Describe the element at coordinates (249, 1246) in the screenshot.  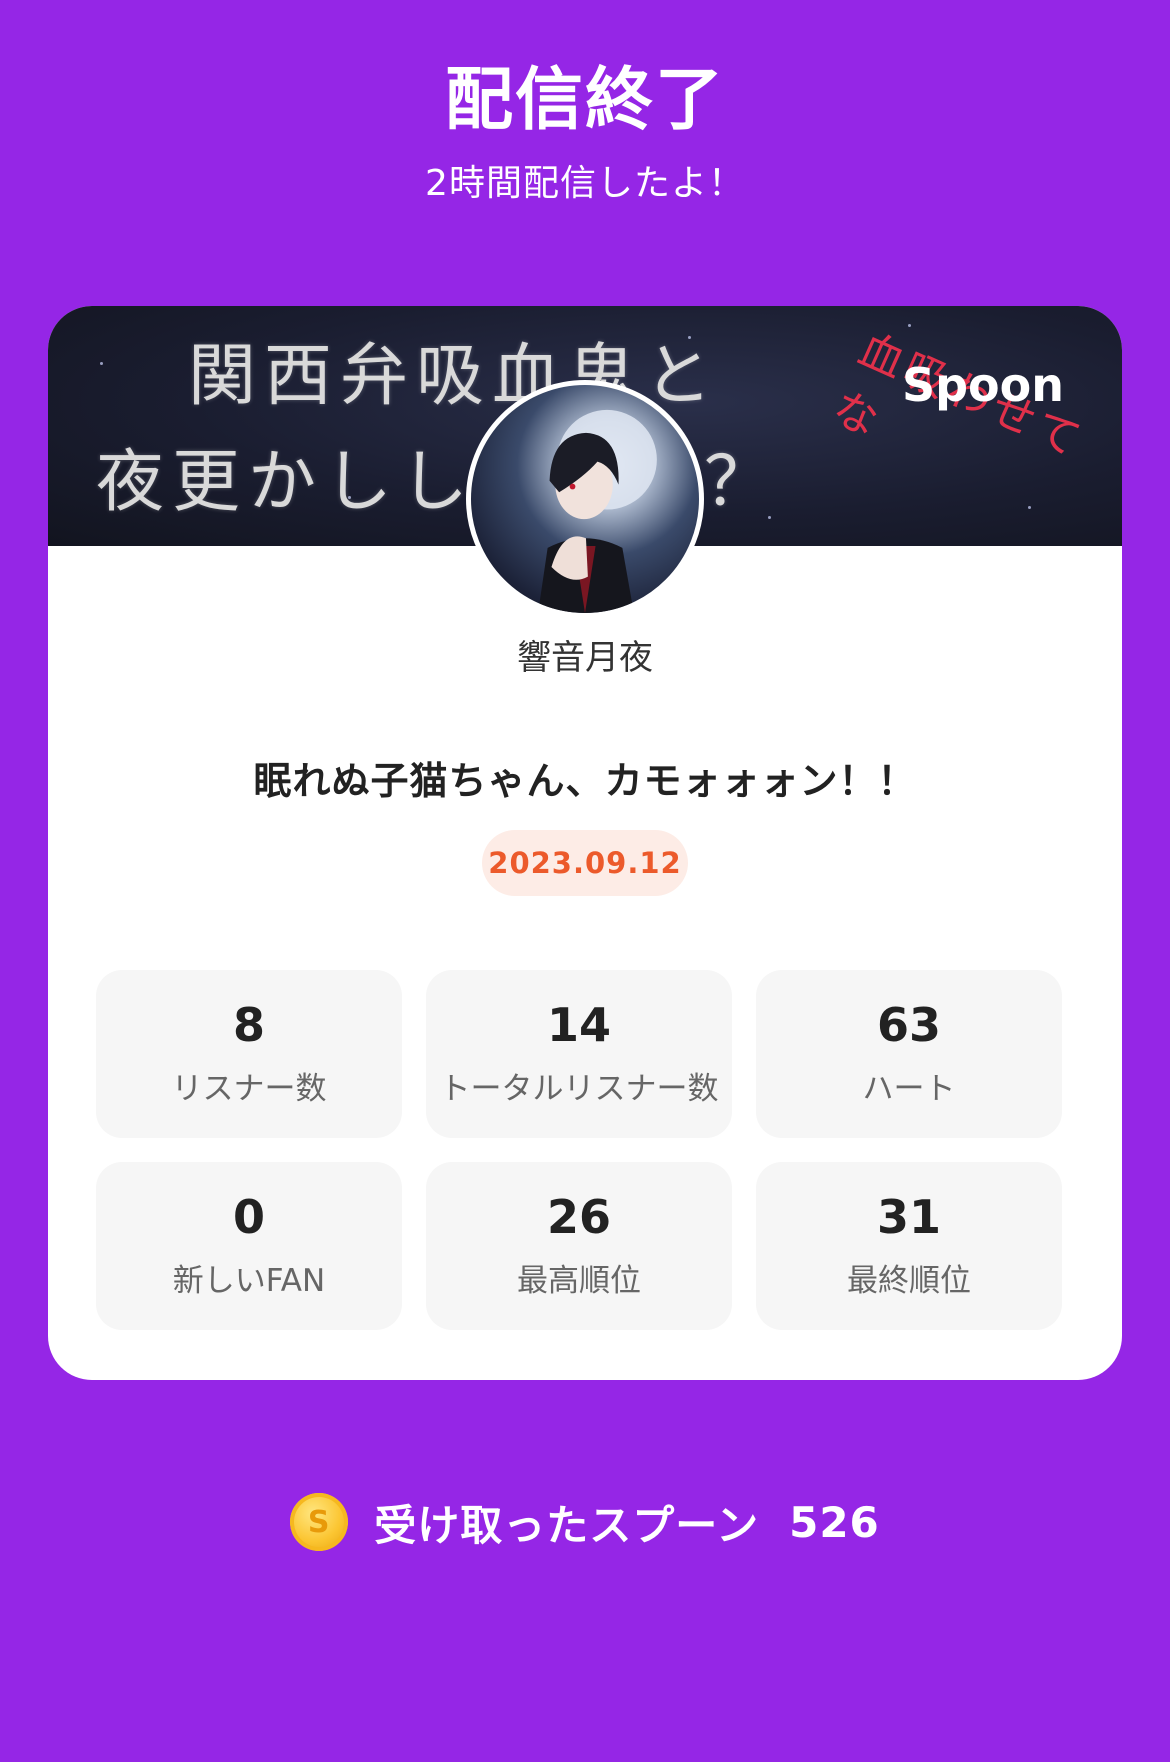
I see `stat-new-fans: 0 新しいFAN` at that location.